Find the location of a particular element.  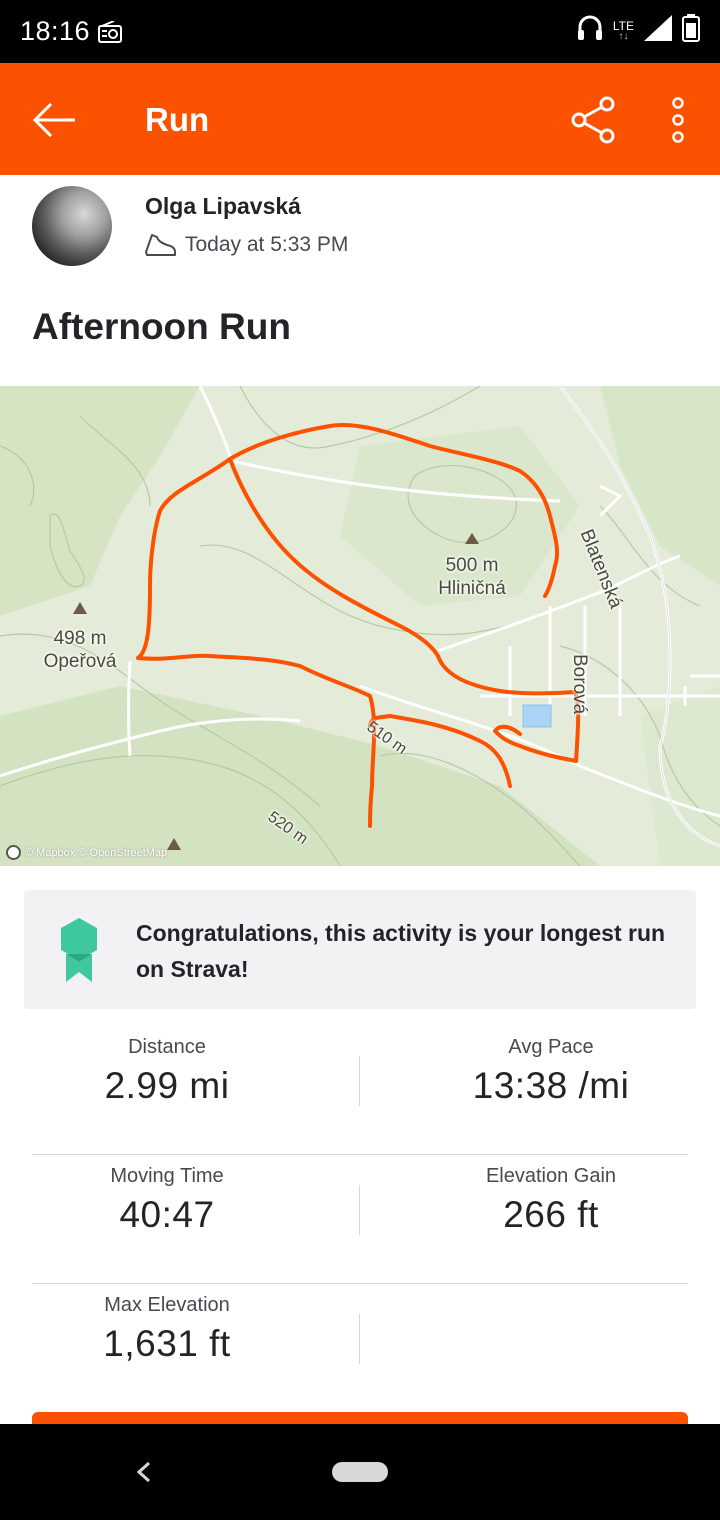

headphones-icon is located at coordinates (590, 30).